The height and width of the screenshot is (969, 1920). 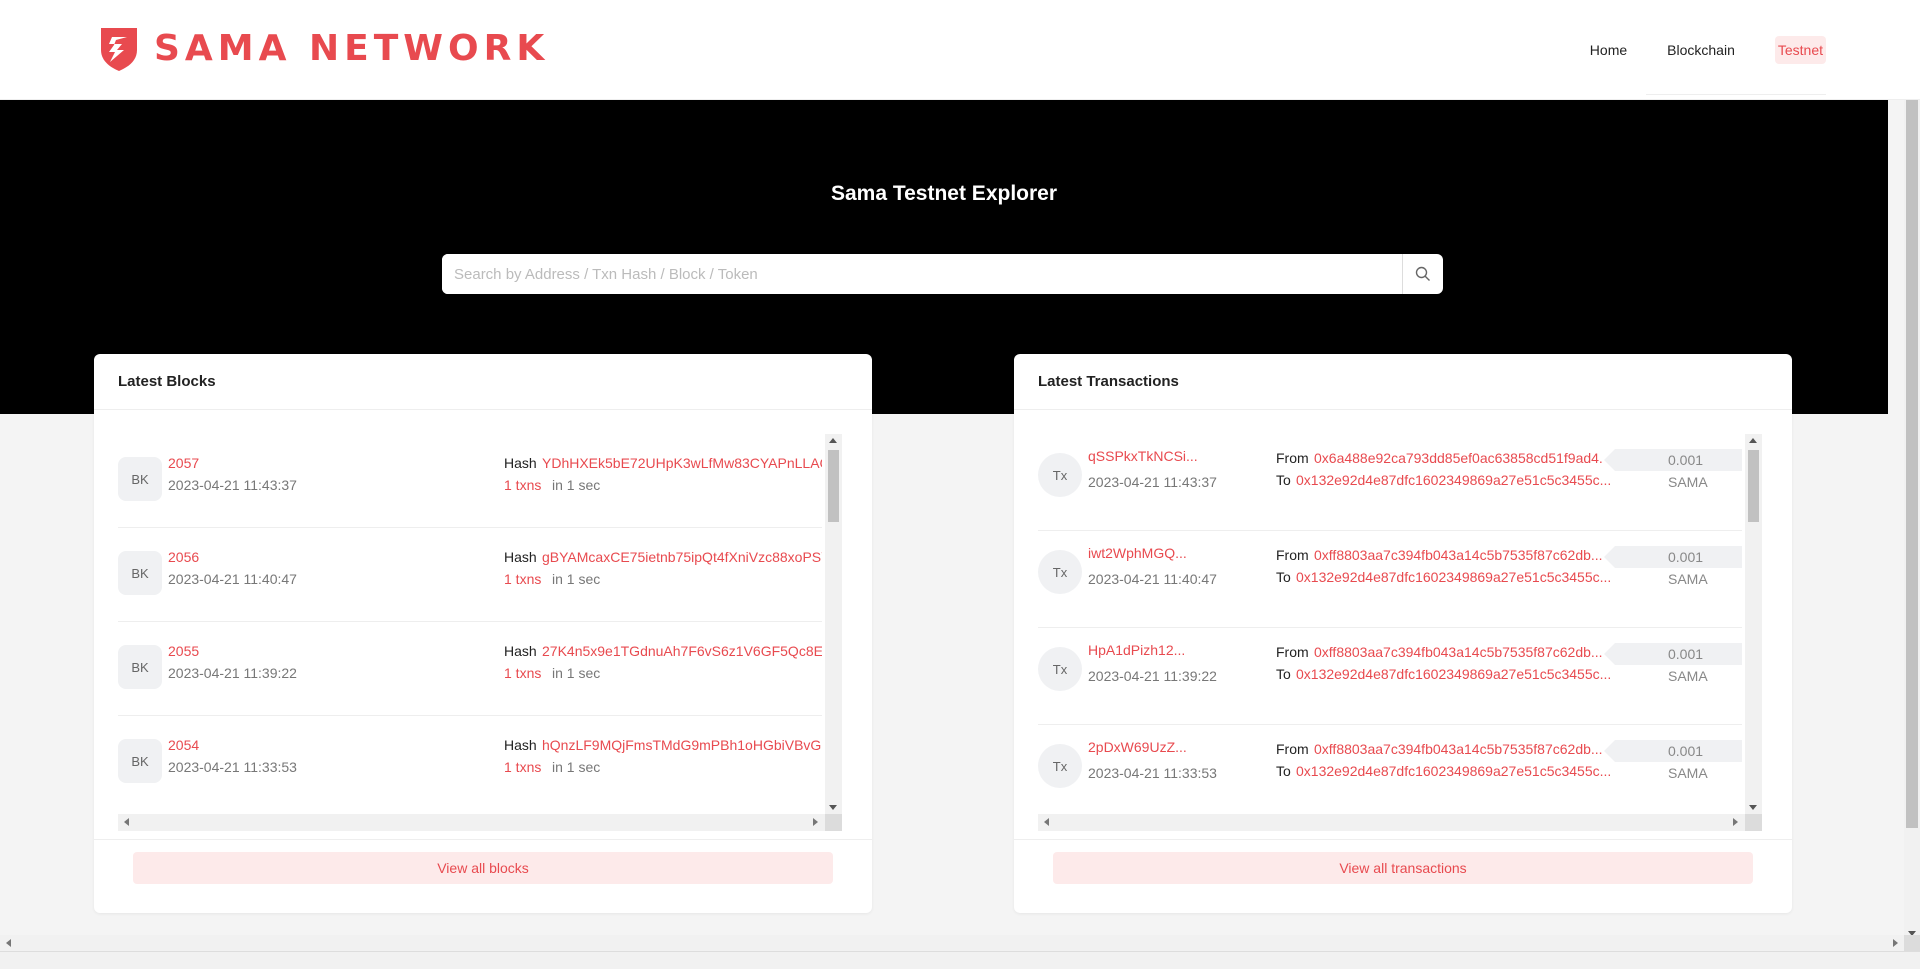 What do you see at coordinates (833, 624) in the screenshot?
I see `blocks-vertical-scrollbar` at bounding box center [833, 624].